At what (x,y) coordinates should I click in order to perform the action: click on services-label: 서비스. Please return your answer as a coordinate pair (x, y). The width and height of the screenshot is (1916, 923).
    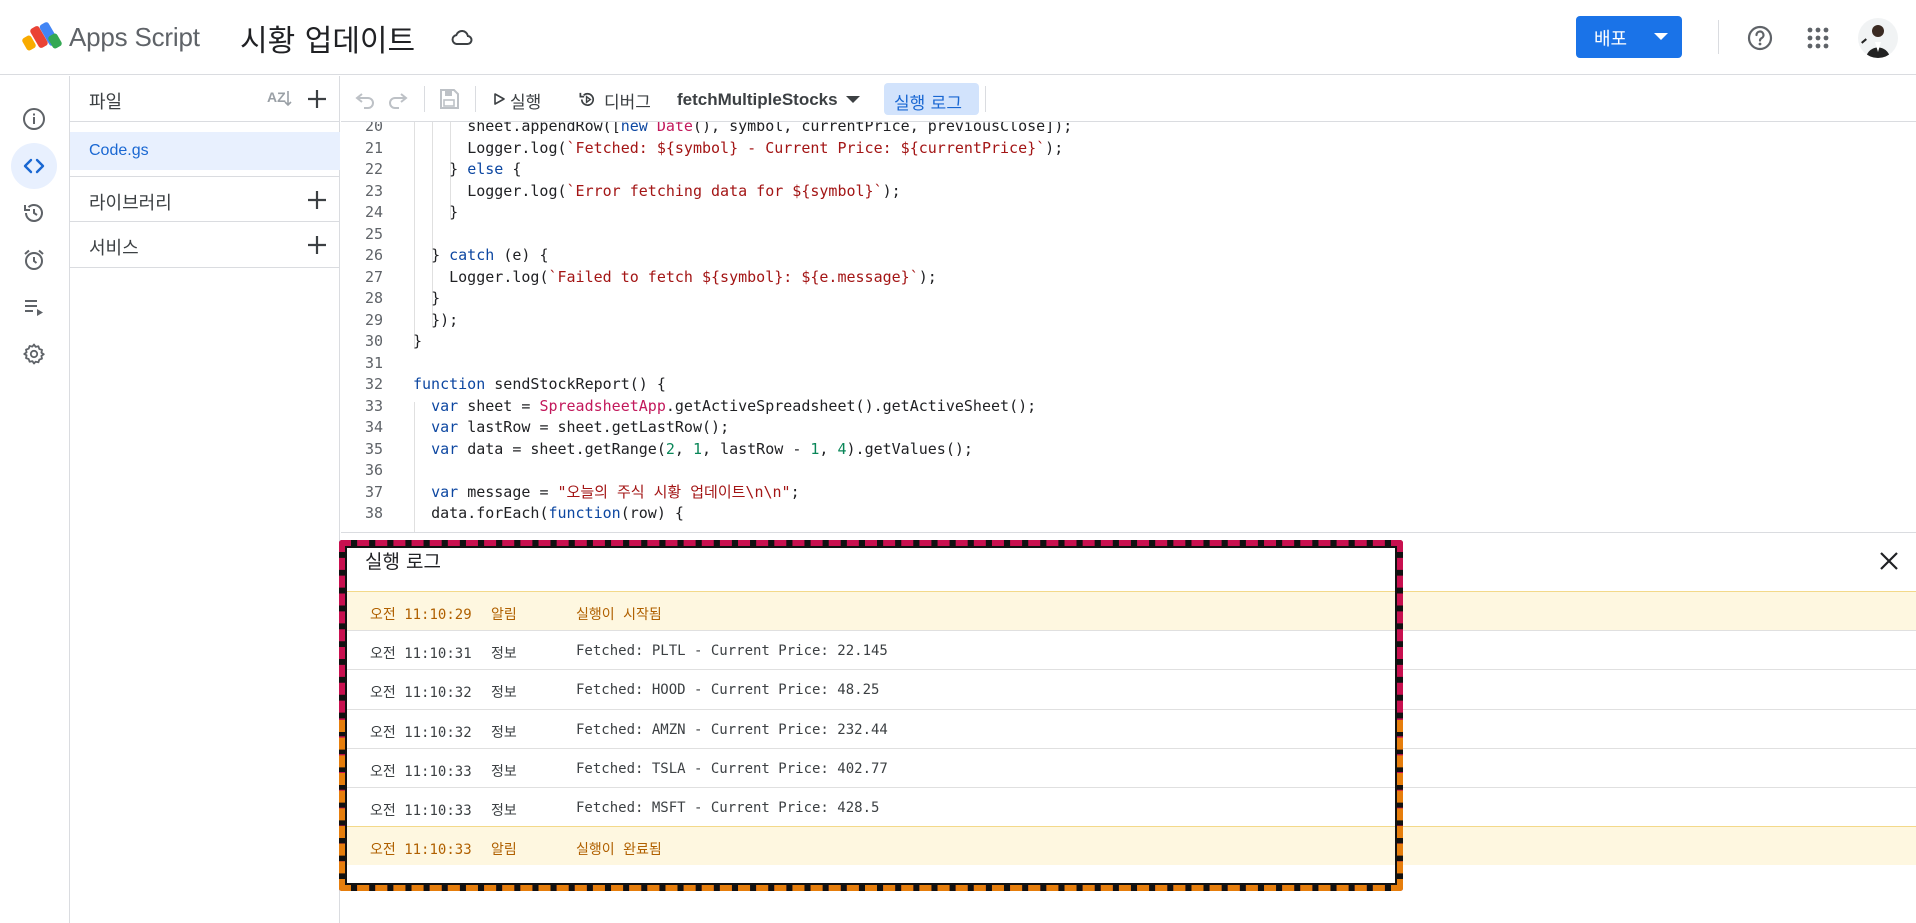
    Looking at the image, I should click on (114, 248).